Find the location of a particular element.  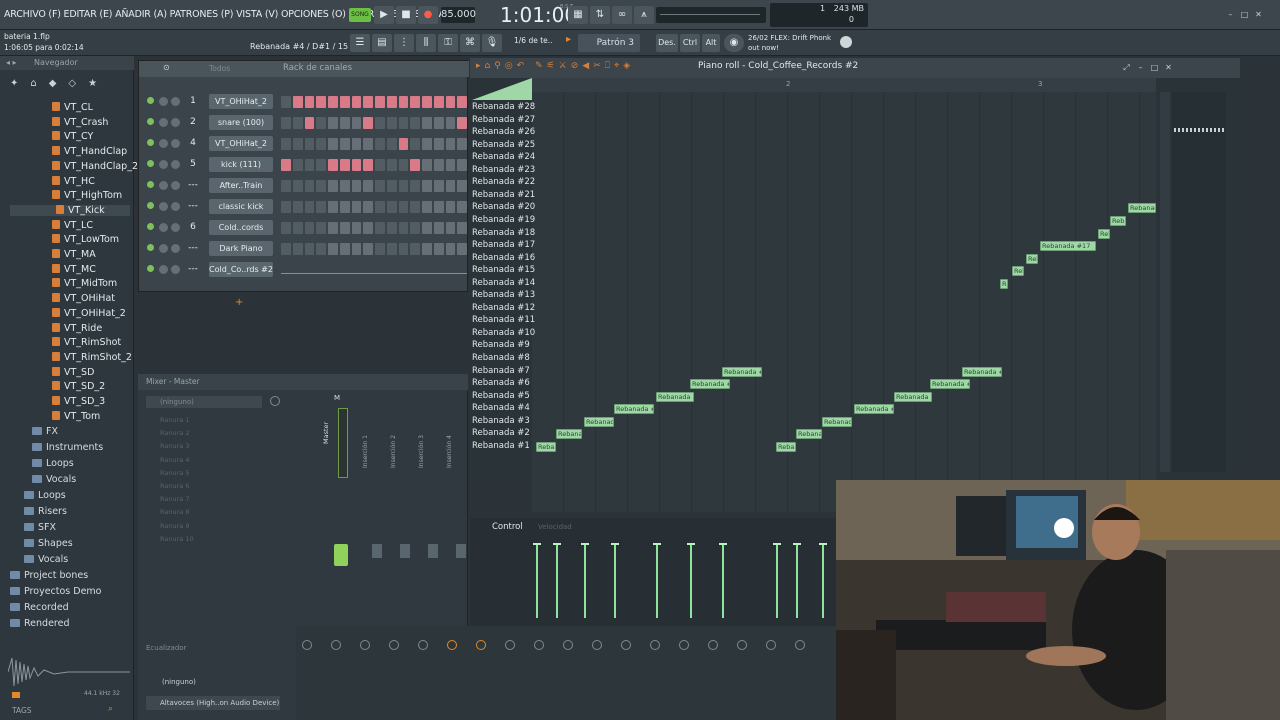

effect-slot: Ranura 5 is located at coordinates (216, 473).